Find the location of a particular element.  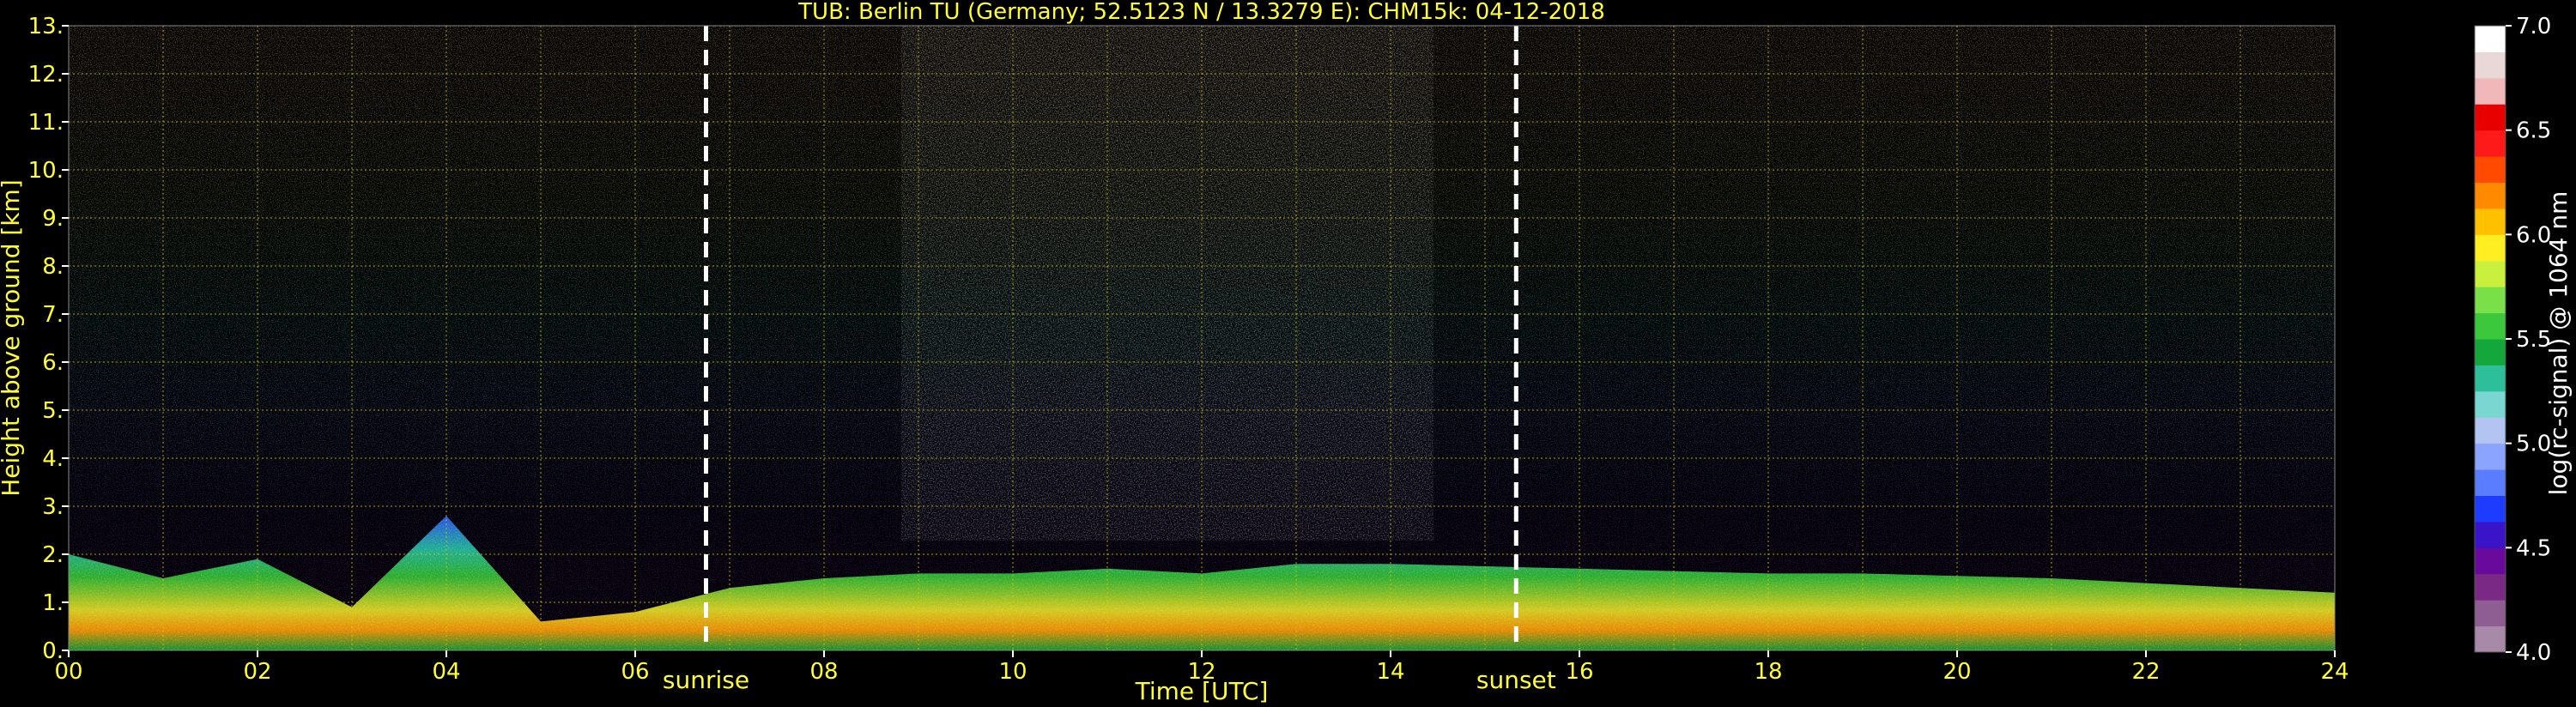

x-tick-label: 22 is located at coordinates (2145, 672).